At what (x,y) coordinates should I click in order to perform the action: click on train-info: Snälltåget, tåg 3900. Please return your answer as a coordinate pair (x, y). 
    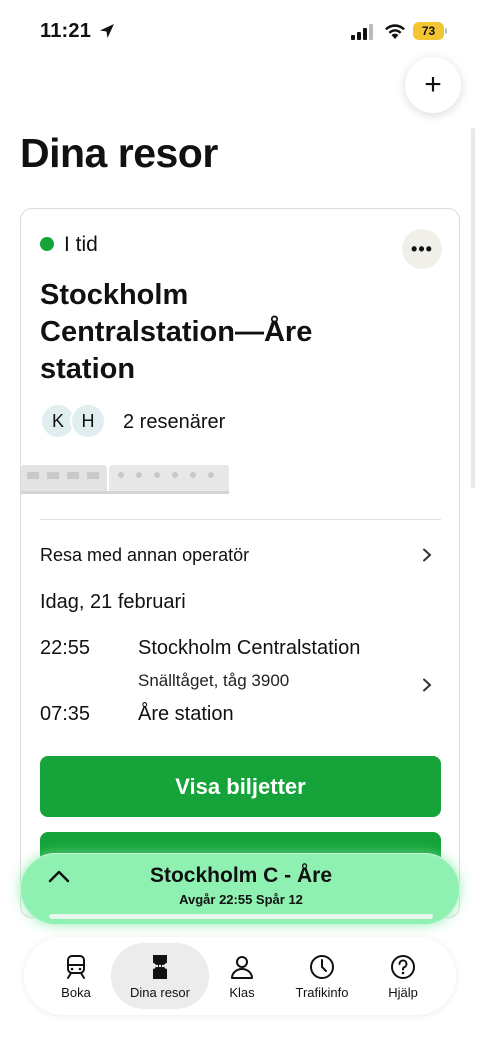
    Looking at the image, I should click on (214, 680).